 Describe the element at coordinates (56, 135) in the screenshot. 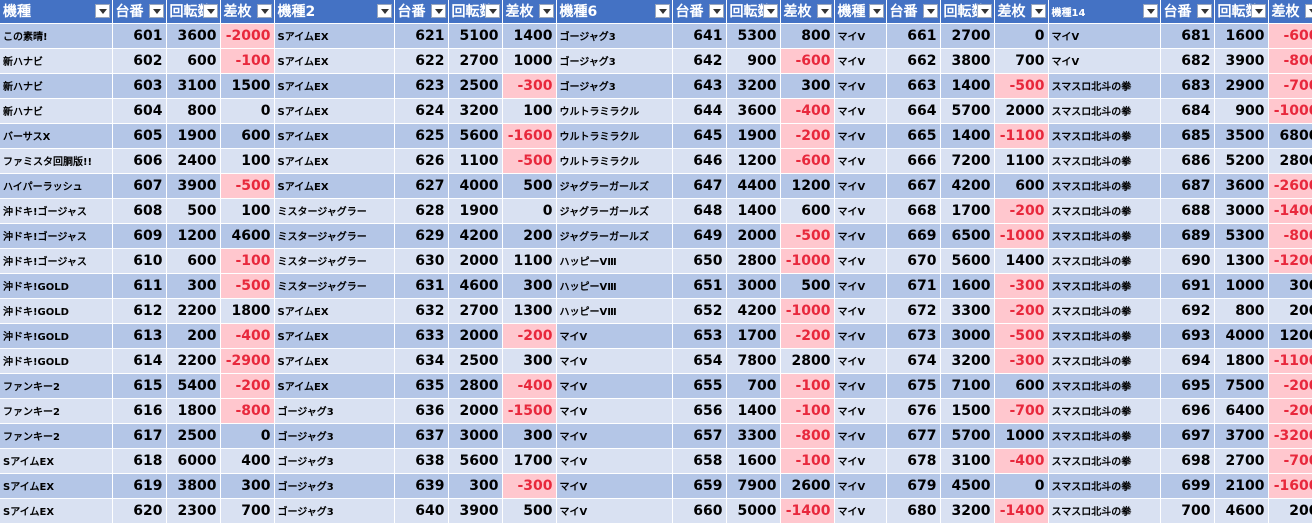

I see `machine-name-cell: バーサスX` at that location.